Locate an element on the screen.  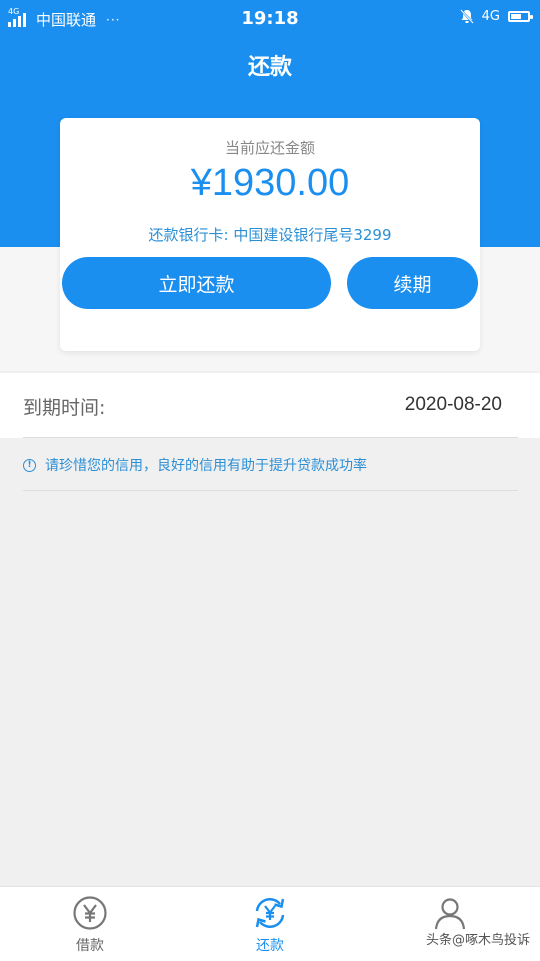
nav-item-profile is located at coordinates (450, 924).